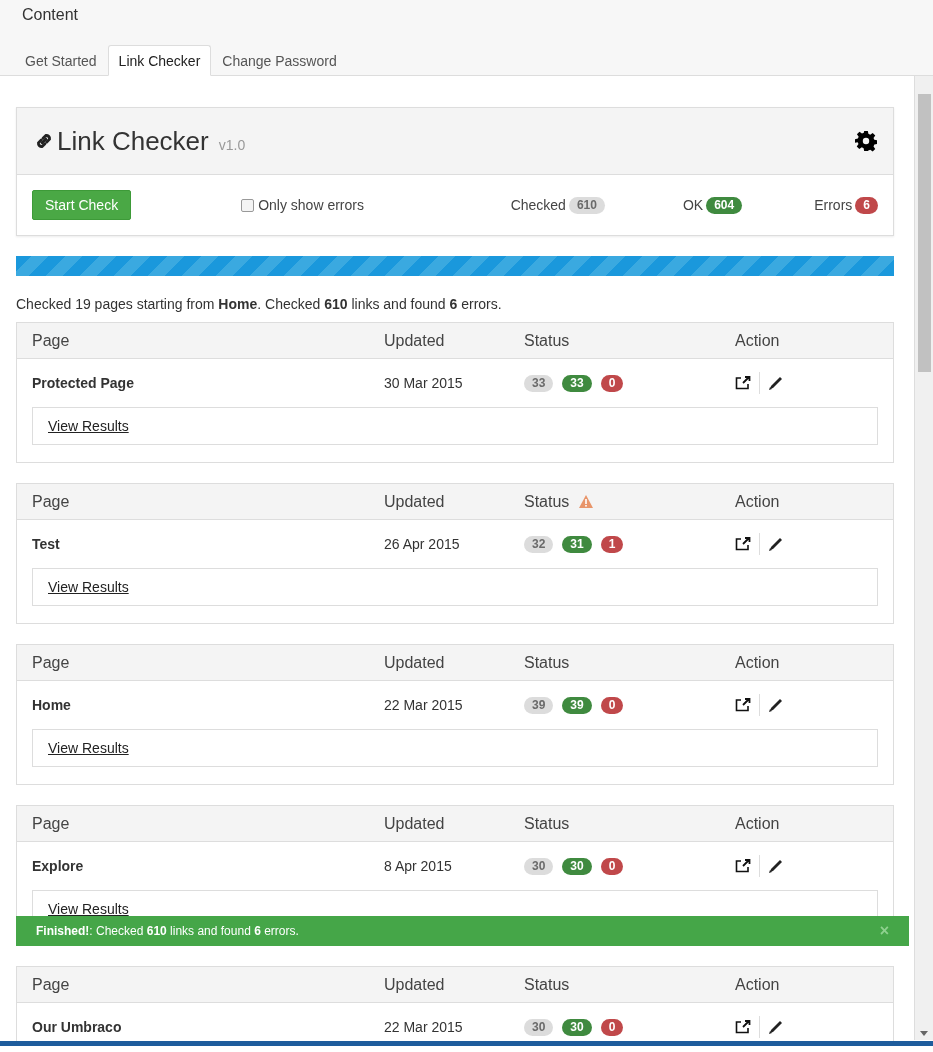  Describe the element at coordinates (866, 141) in the screenshot. I see `settings-icon` at that location.